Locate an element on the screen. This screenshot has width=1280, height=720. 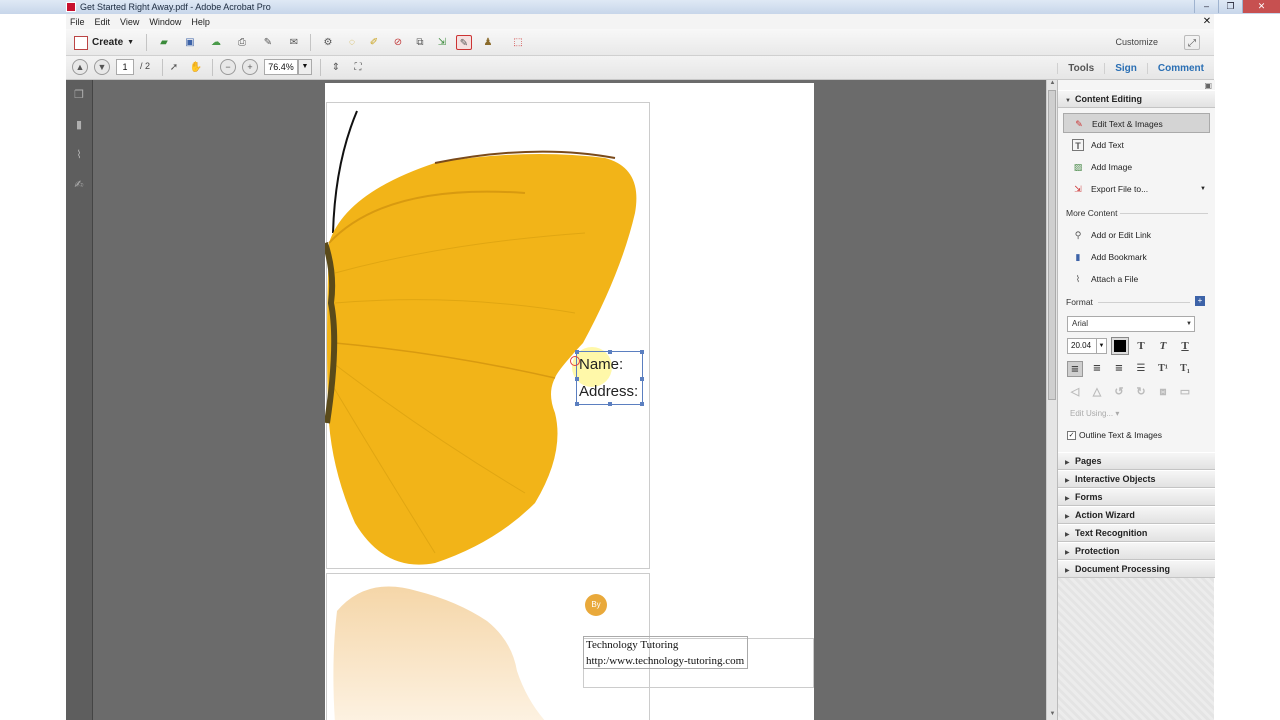
zoom-level-input: 76.4% is located at coordinates (281, 67).